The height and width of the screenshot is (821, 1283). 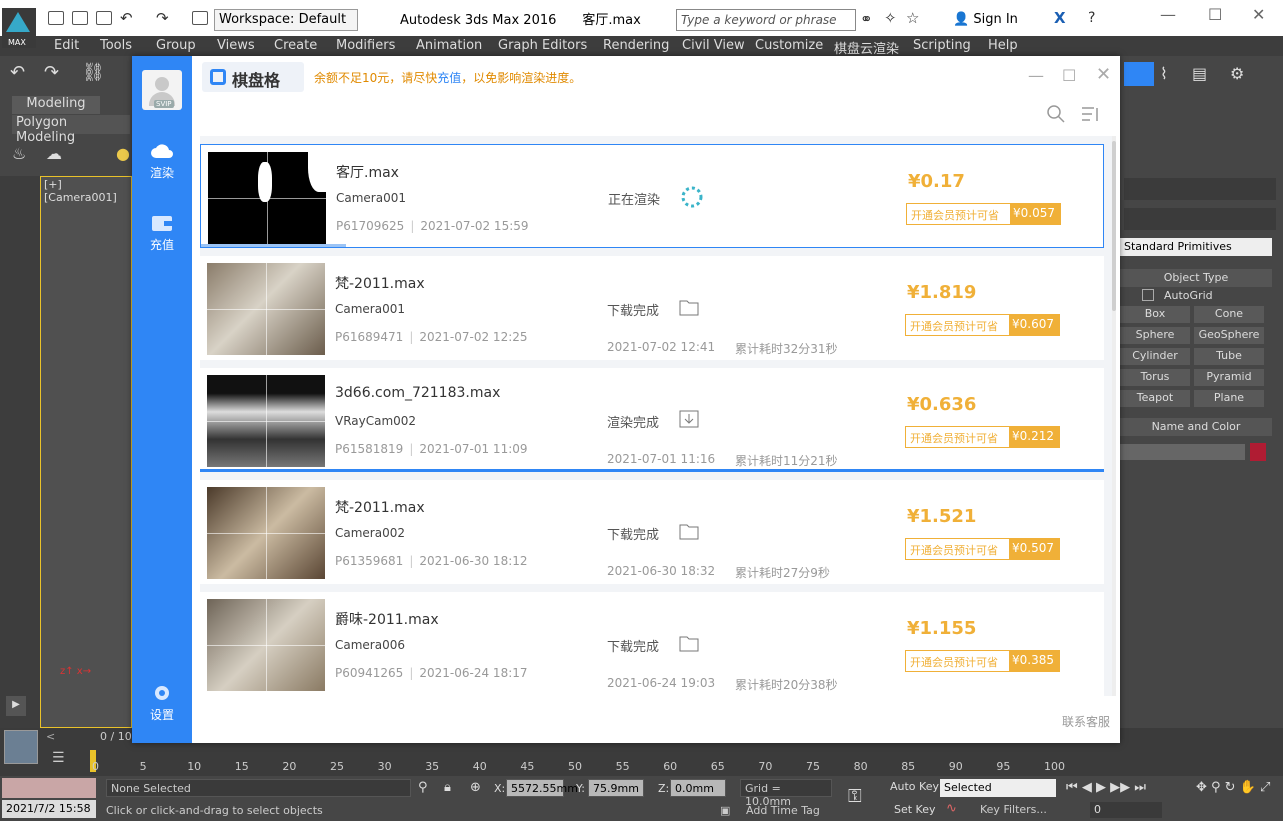 What do you see at coordinates (123, 153) in the screenshot?
I see `light-bulb-icon: ●` at bounding box center [123, 153].